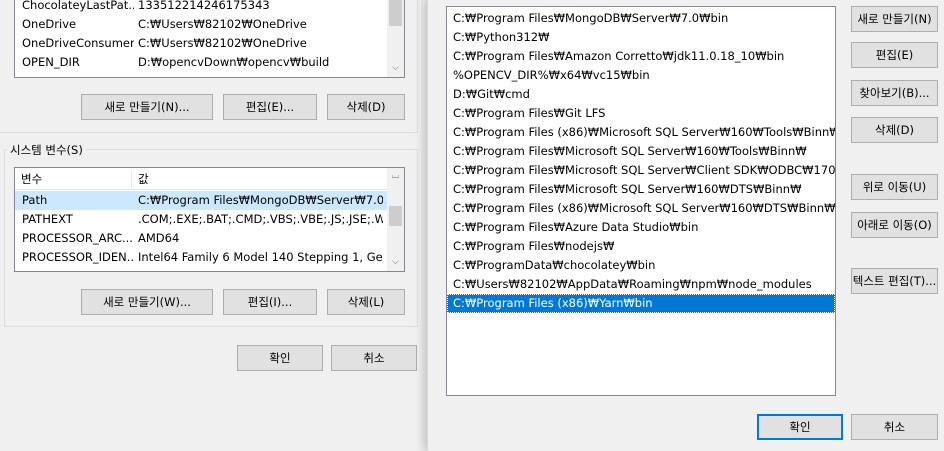 The width and height of the screenshot is (944, 451). Describe the element at coordinates (894, 427) in the screenshot. I see `path-cancel-button: 취소` at that location.